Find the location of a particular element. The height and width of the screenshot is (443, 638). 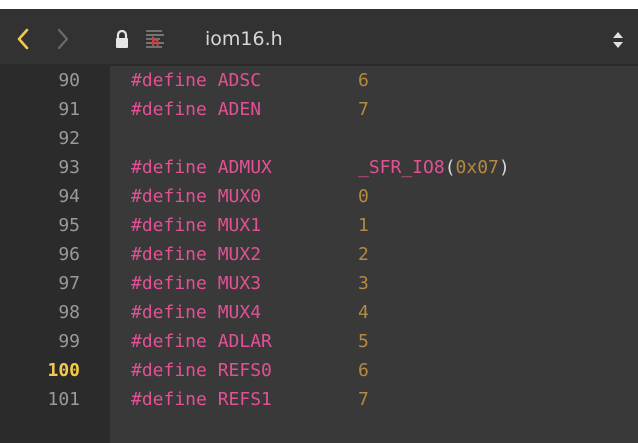

line-number: 90 is located at coordinates (69, 80).